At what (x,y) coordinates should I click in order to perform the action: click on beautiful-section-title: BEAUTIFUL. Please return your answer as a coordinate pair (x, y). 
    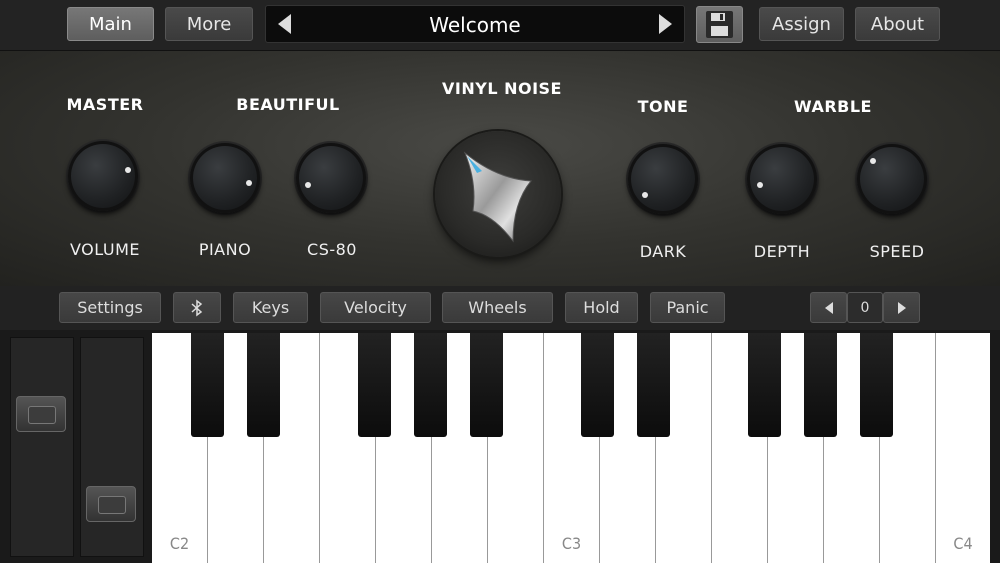
    Looking at the image, I should click on (288, 104).